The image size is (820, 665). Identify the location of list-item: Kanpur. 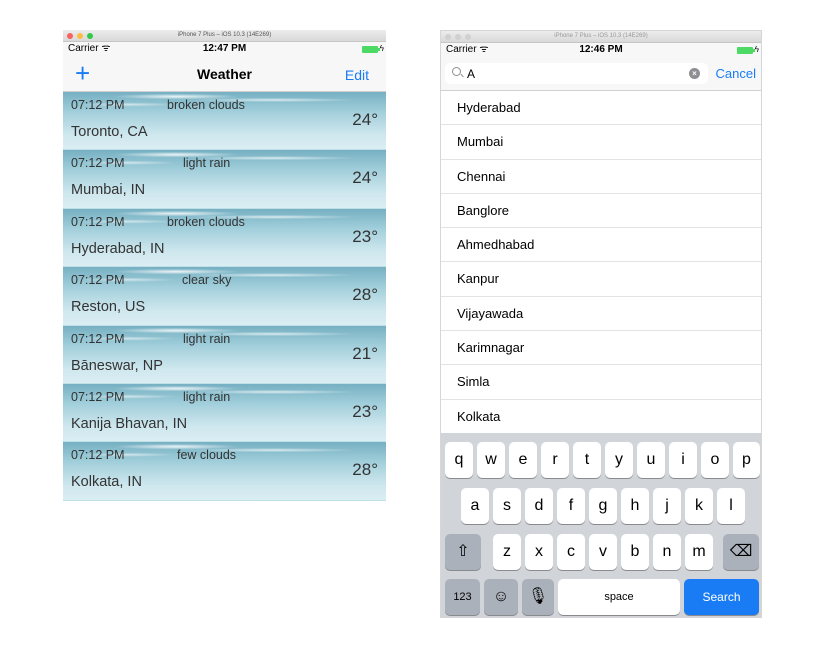
(601, 279).